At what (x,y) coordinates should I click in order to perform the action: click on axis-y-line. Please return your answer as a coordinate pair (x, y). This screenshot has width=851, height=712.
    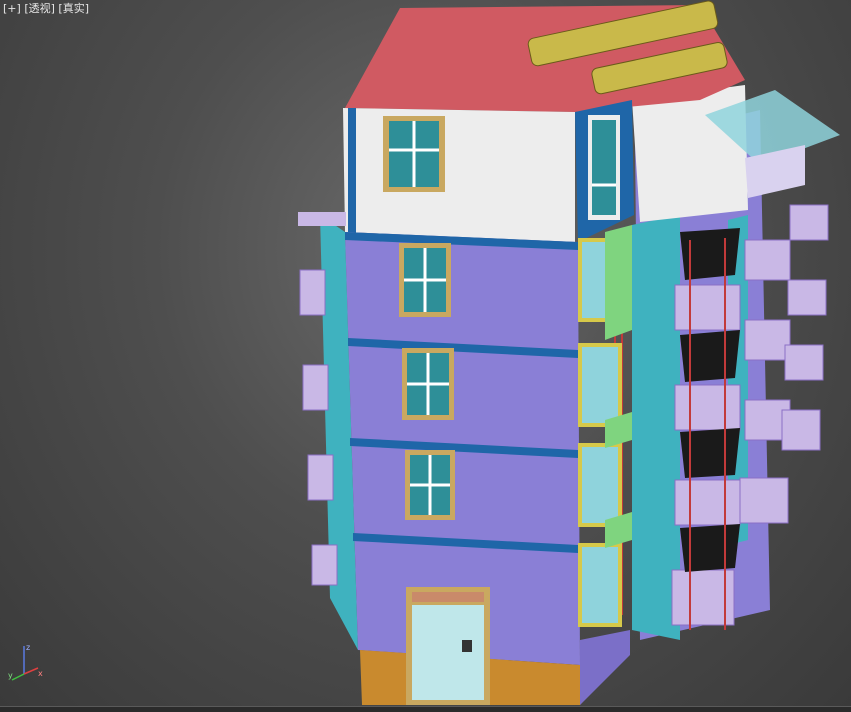
    Looking at the image, I should click on (18, 677).